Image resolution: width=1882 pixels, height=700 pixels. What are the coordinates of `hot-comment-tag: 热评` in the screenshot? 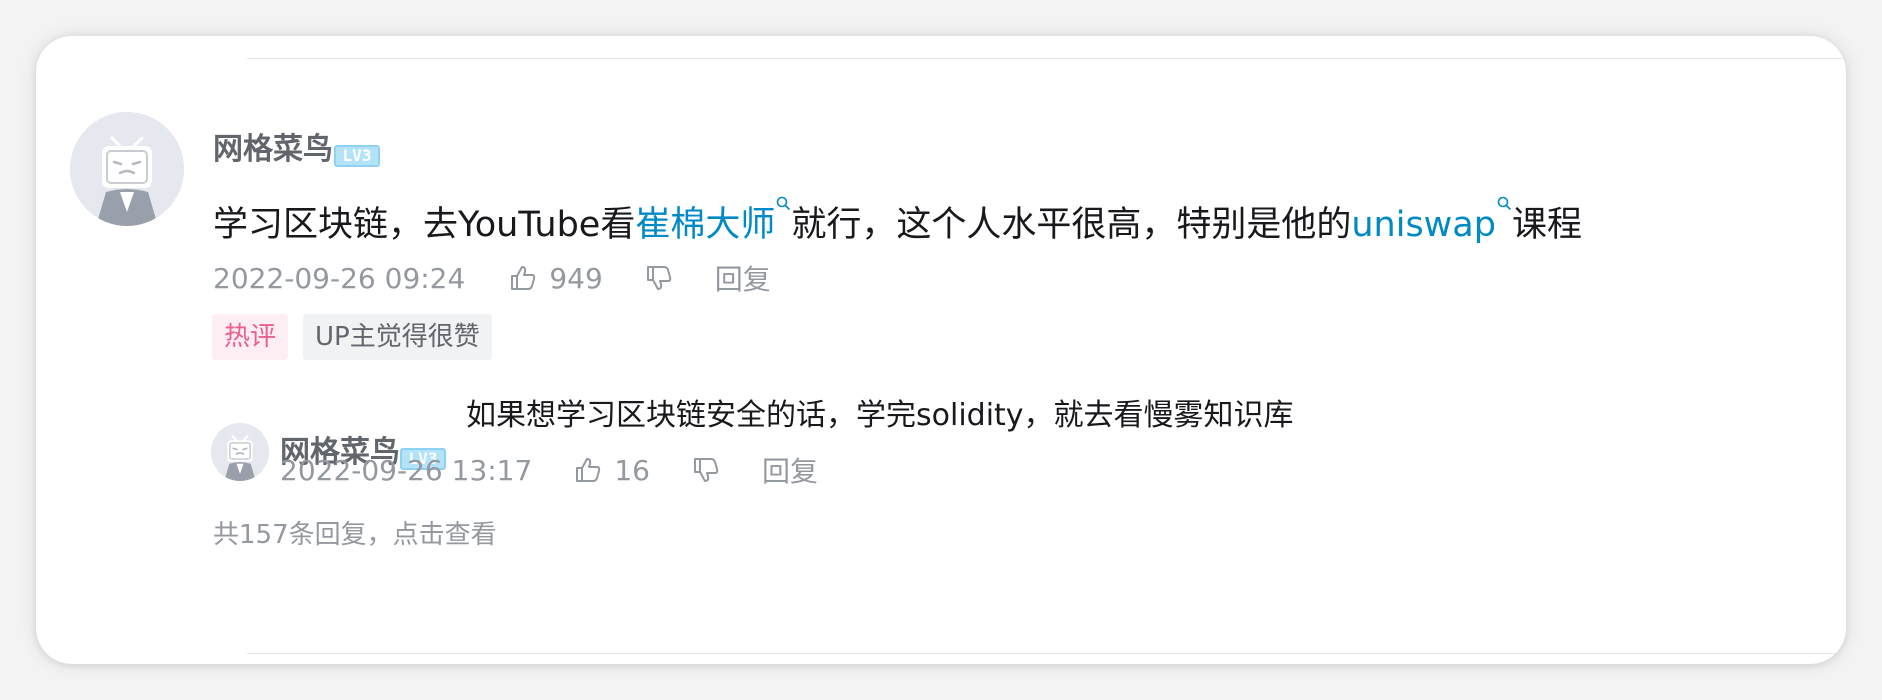 It's located at (250, 337).